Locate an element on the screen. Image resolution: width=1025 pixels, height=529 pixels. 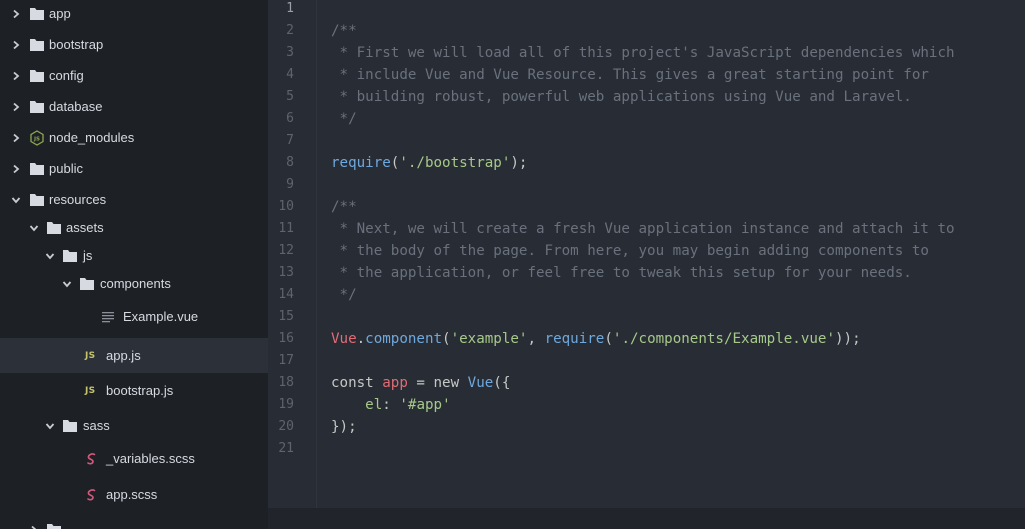
line-number: 8 is located at coordinates (290, 162).